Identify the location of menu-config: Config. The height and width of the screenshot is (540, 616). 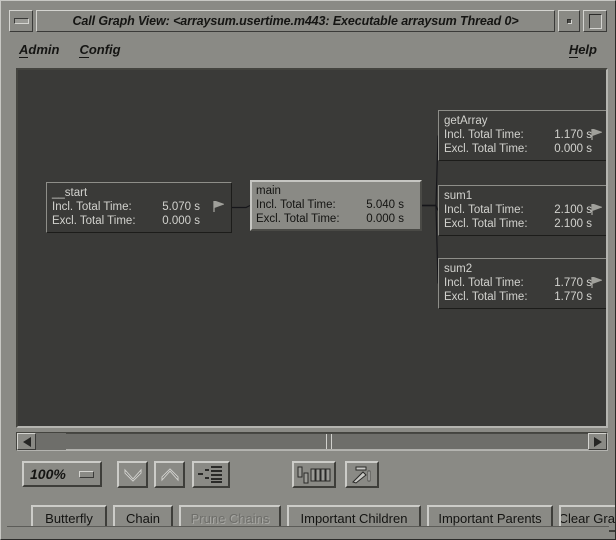
(99, 49).